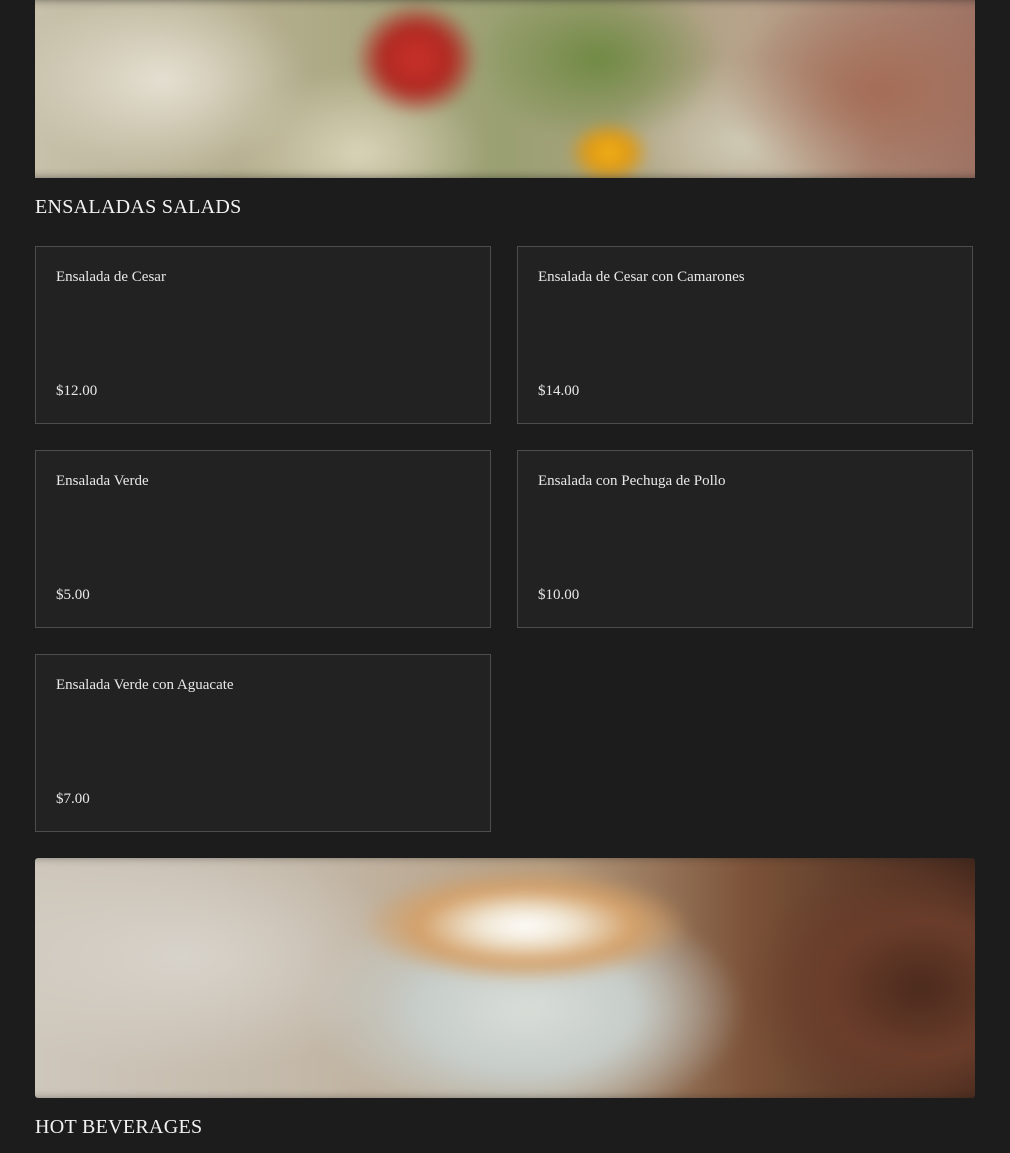 The height and width of the screenshot is (1153, 1010). What do you see at coordinates (73, 595) in the screenshot?
I see `menu-item-price: $5.00` at bounding box center [73, 595].